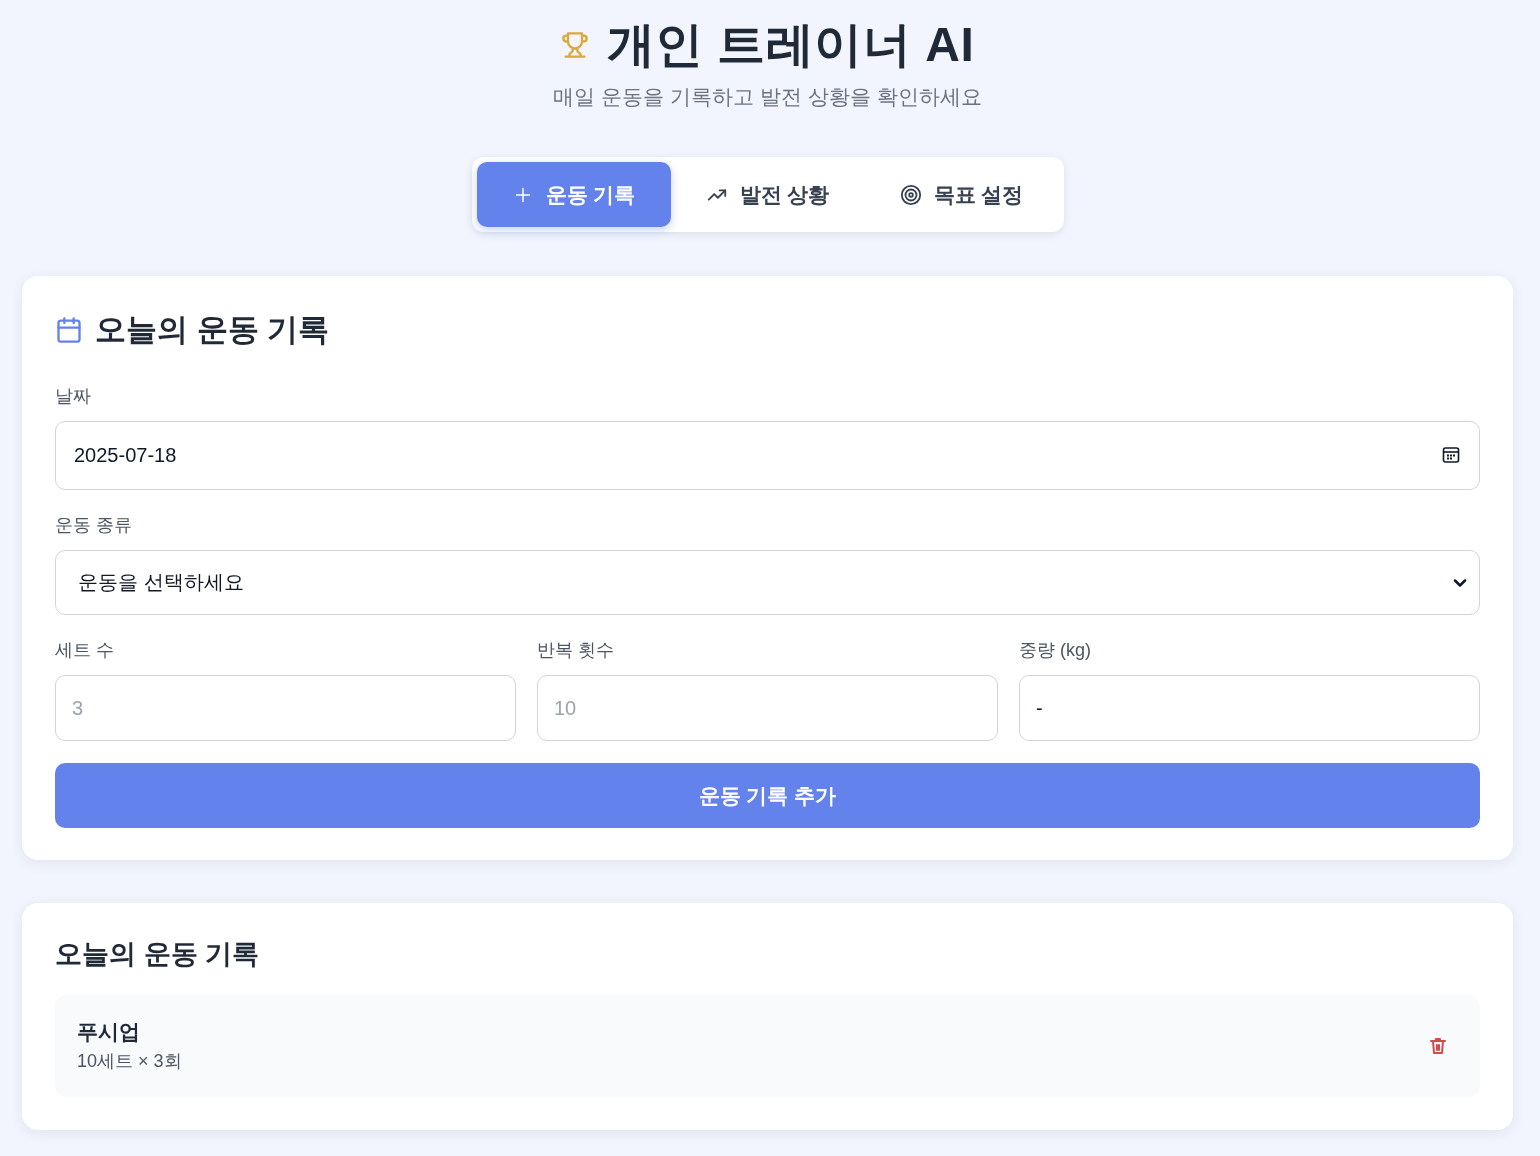 The width and height of the screenshot is (1540, 1156). I want to click on app-subtitle: 매일 운동을 기록하고 발전 상황을 확인하세요, so click(767, 97).